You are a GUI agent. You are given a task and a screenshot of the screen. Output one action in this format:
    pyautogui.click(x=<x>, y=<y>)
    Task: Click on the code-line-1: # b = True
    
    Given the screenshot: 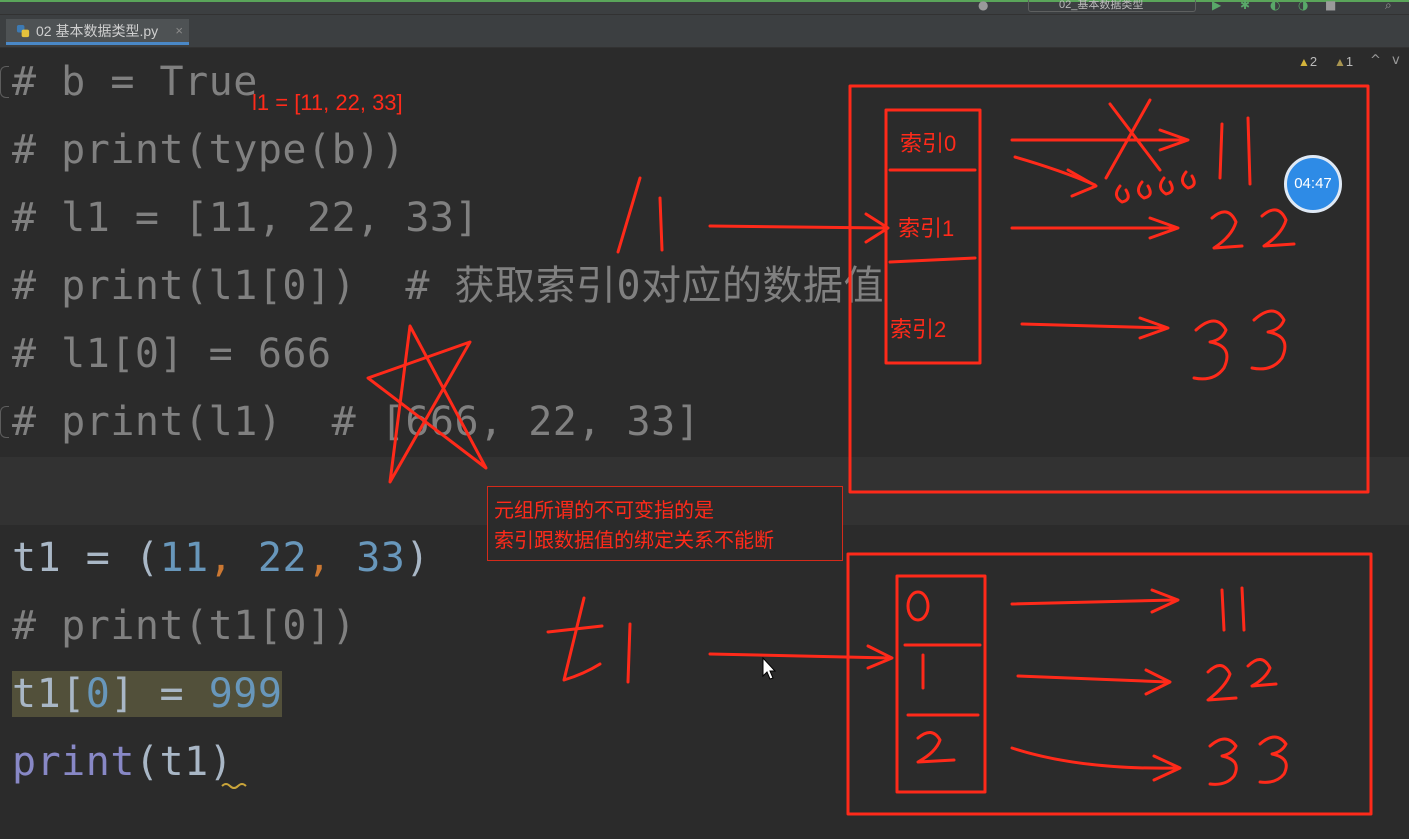 What is the action you would take?
    pyautogui.click(x=135, y=82)
    